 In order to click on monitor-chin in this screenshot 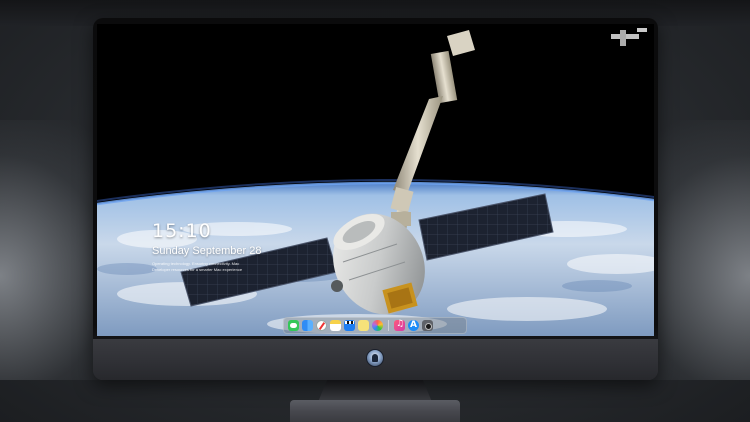, I will do `click(375, 359)`.